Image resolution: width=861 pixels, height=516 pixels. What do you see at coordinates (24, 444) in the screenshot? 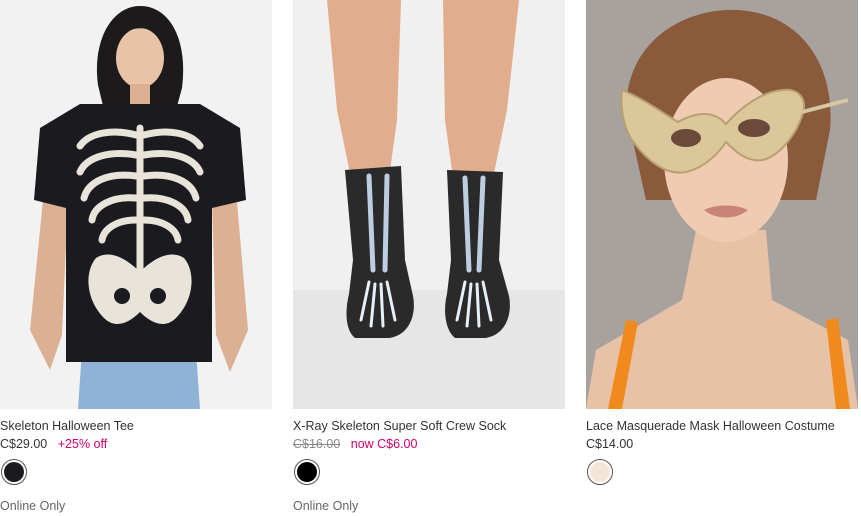
I see `product-price: C$29.00` at bounding box center [24, 444].